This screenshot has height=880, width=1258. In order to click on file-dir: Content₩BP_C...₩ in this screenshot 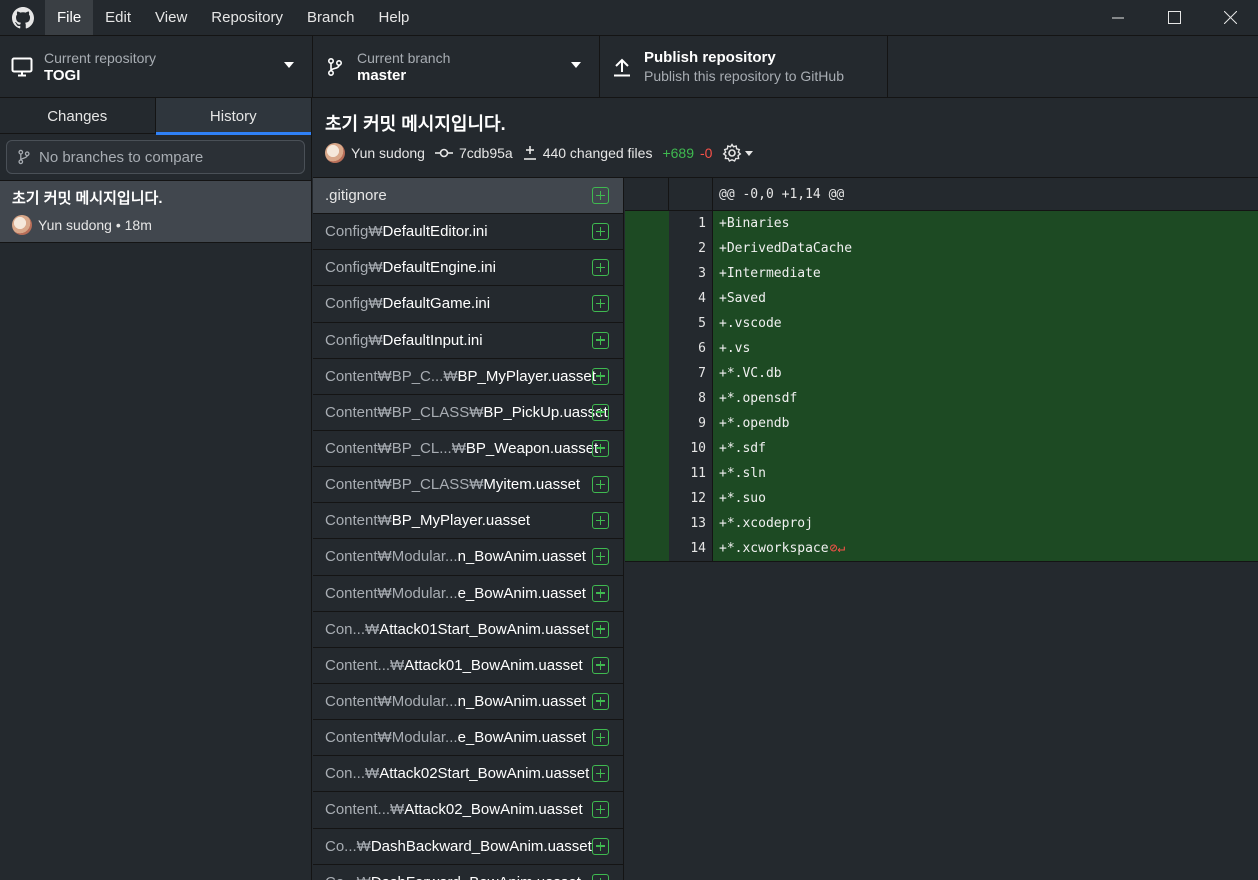, I will do `click(391, 376)`.